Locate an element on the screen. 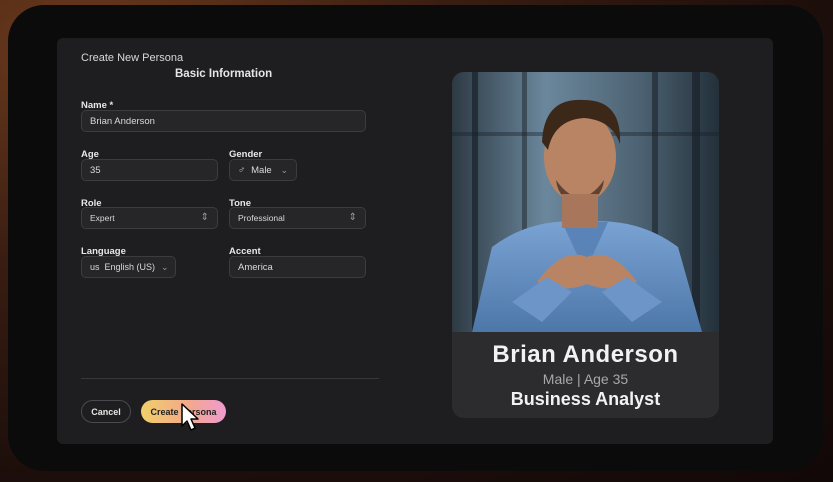  section-title: Basic Information is located at coordinates (224, 74).